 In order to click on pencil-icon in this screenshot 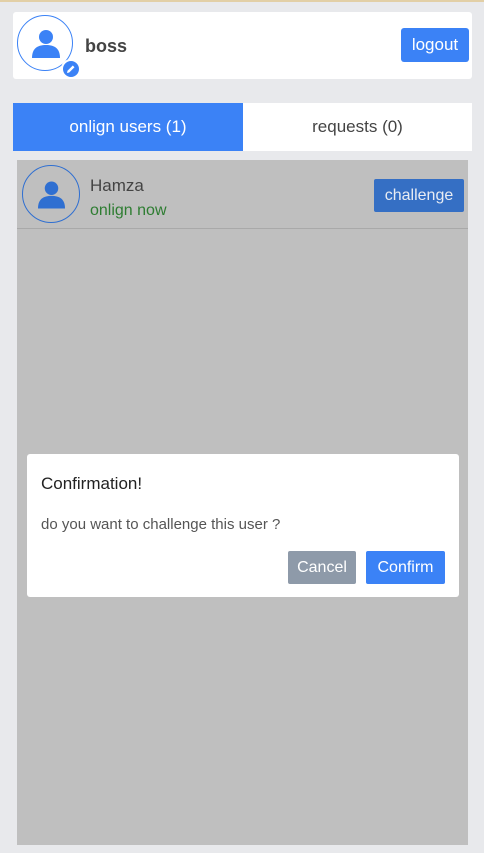, I will do `click(71, 69)`.